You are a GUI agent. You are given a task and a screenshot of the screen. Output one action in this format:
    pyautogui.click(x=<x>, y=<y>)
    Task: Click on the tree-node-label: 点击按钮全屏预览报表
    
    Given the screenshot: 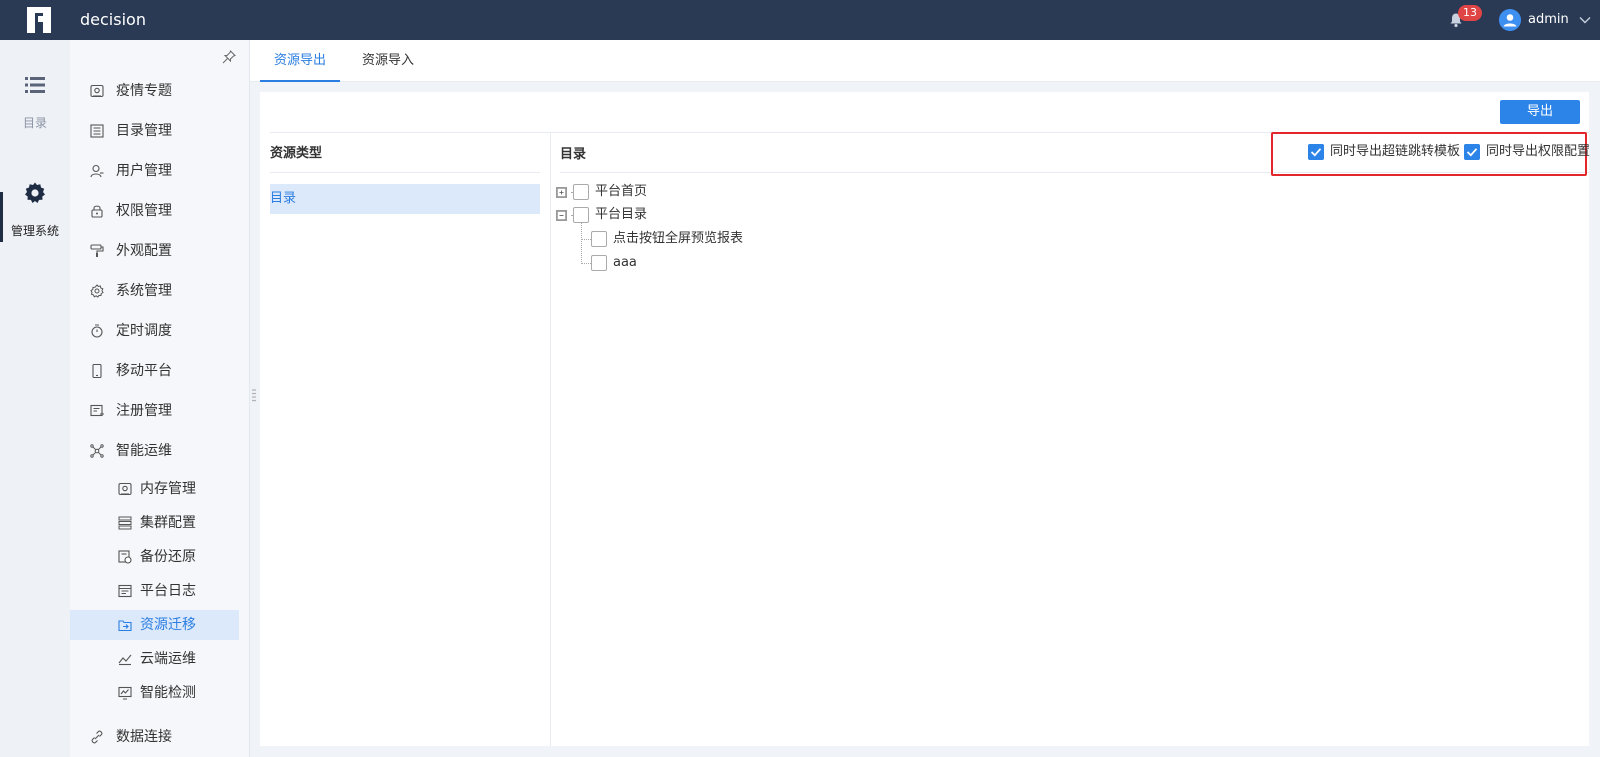 What is the action you would take?
    pyautogui.click(x=678, y=239)
    